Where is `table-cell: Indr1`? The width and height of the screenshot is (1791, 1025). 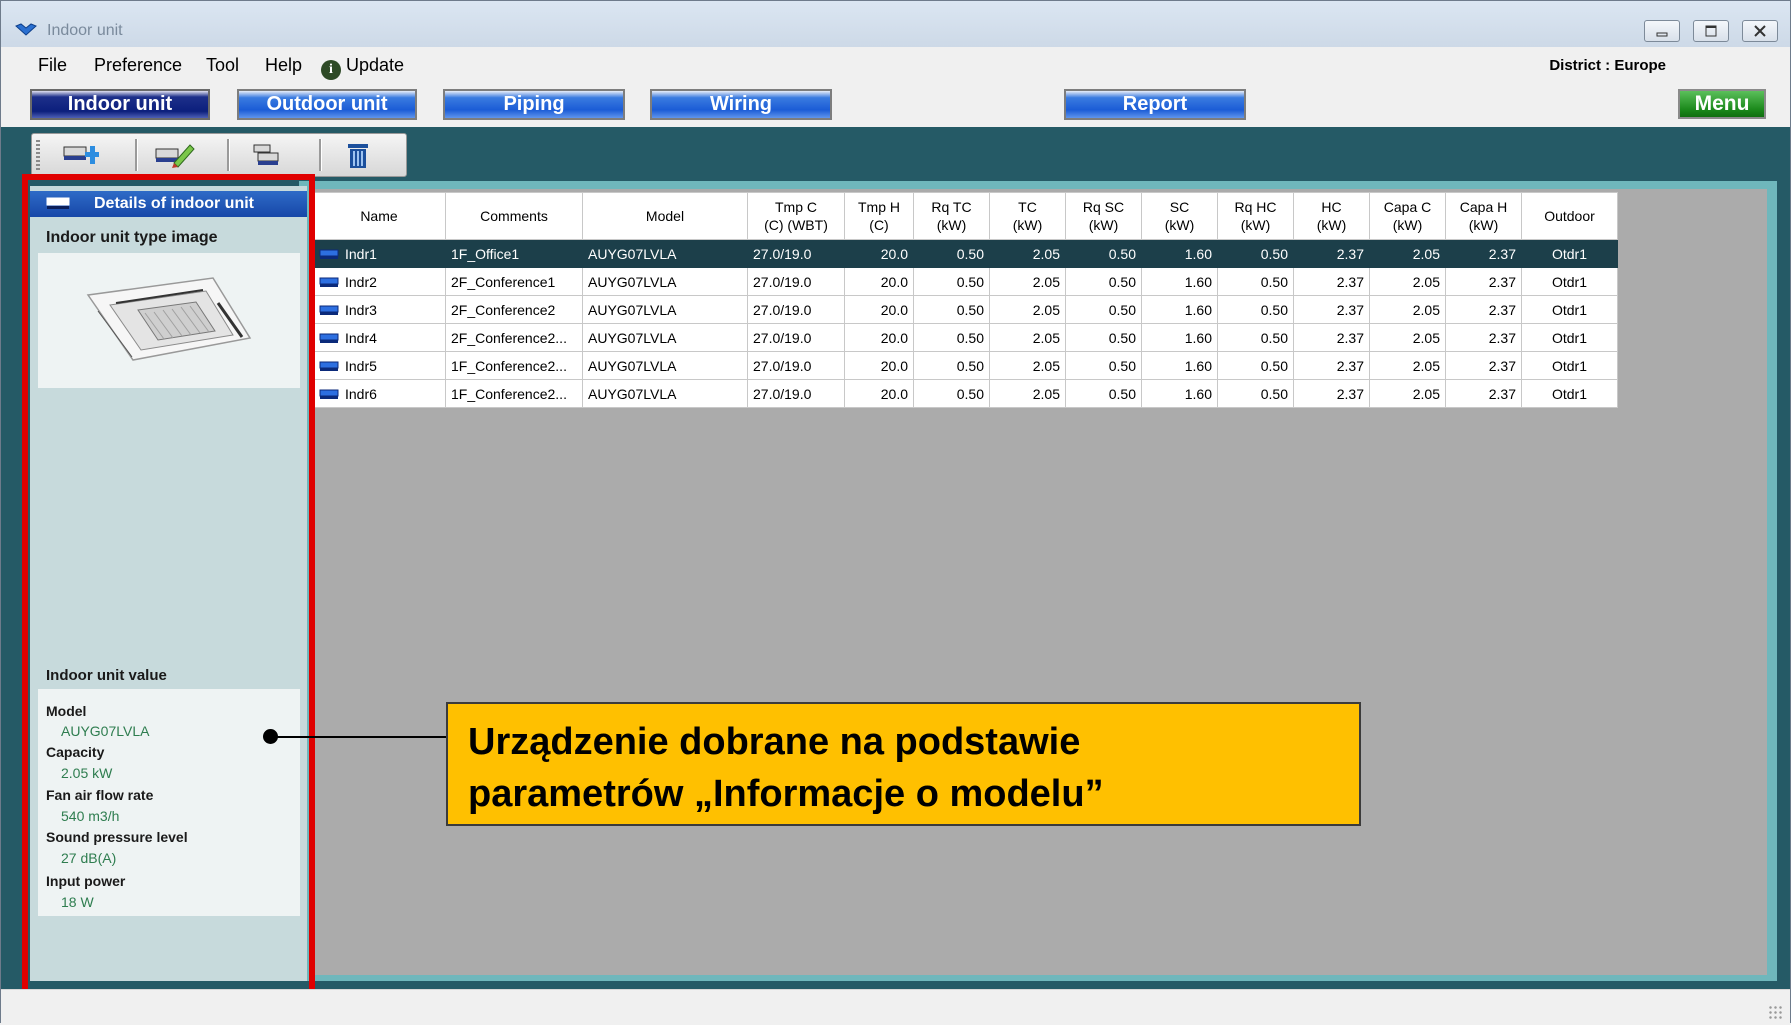 table-cell: Indr1 is located at coordinates (379, 253).